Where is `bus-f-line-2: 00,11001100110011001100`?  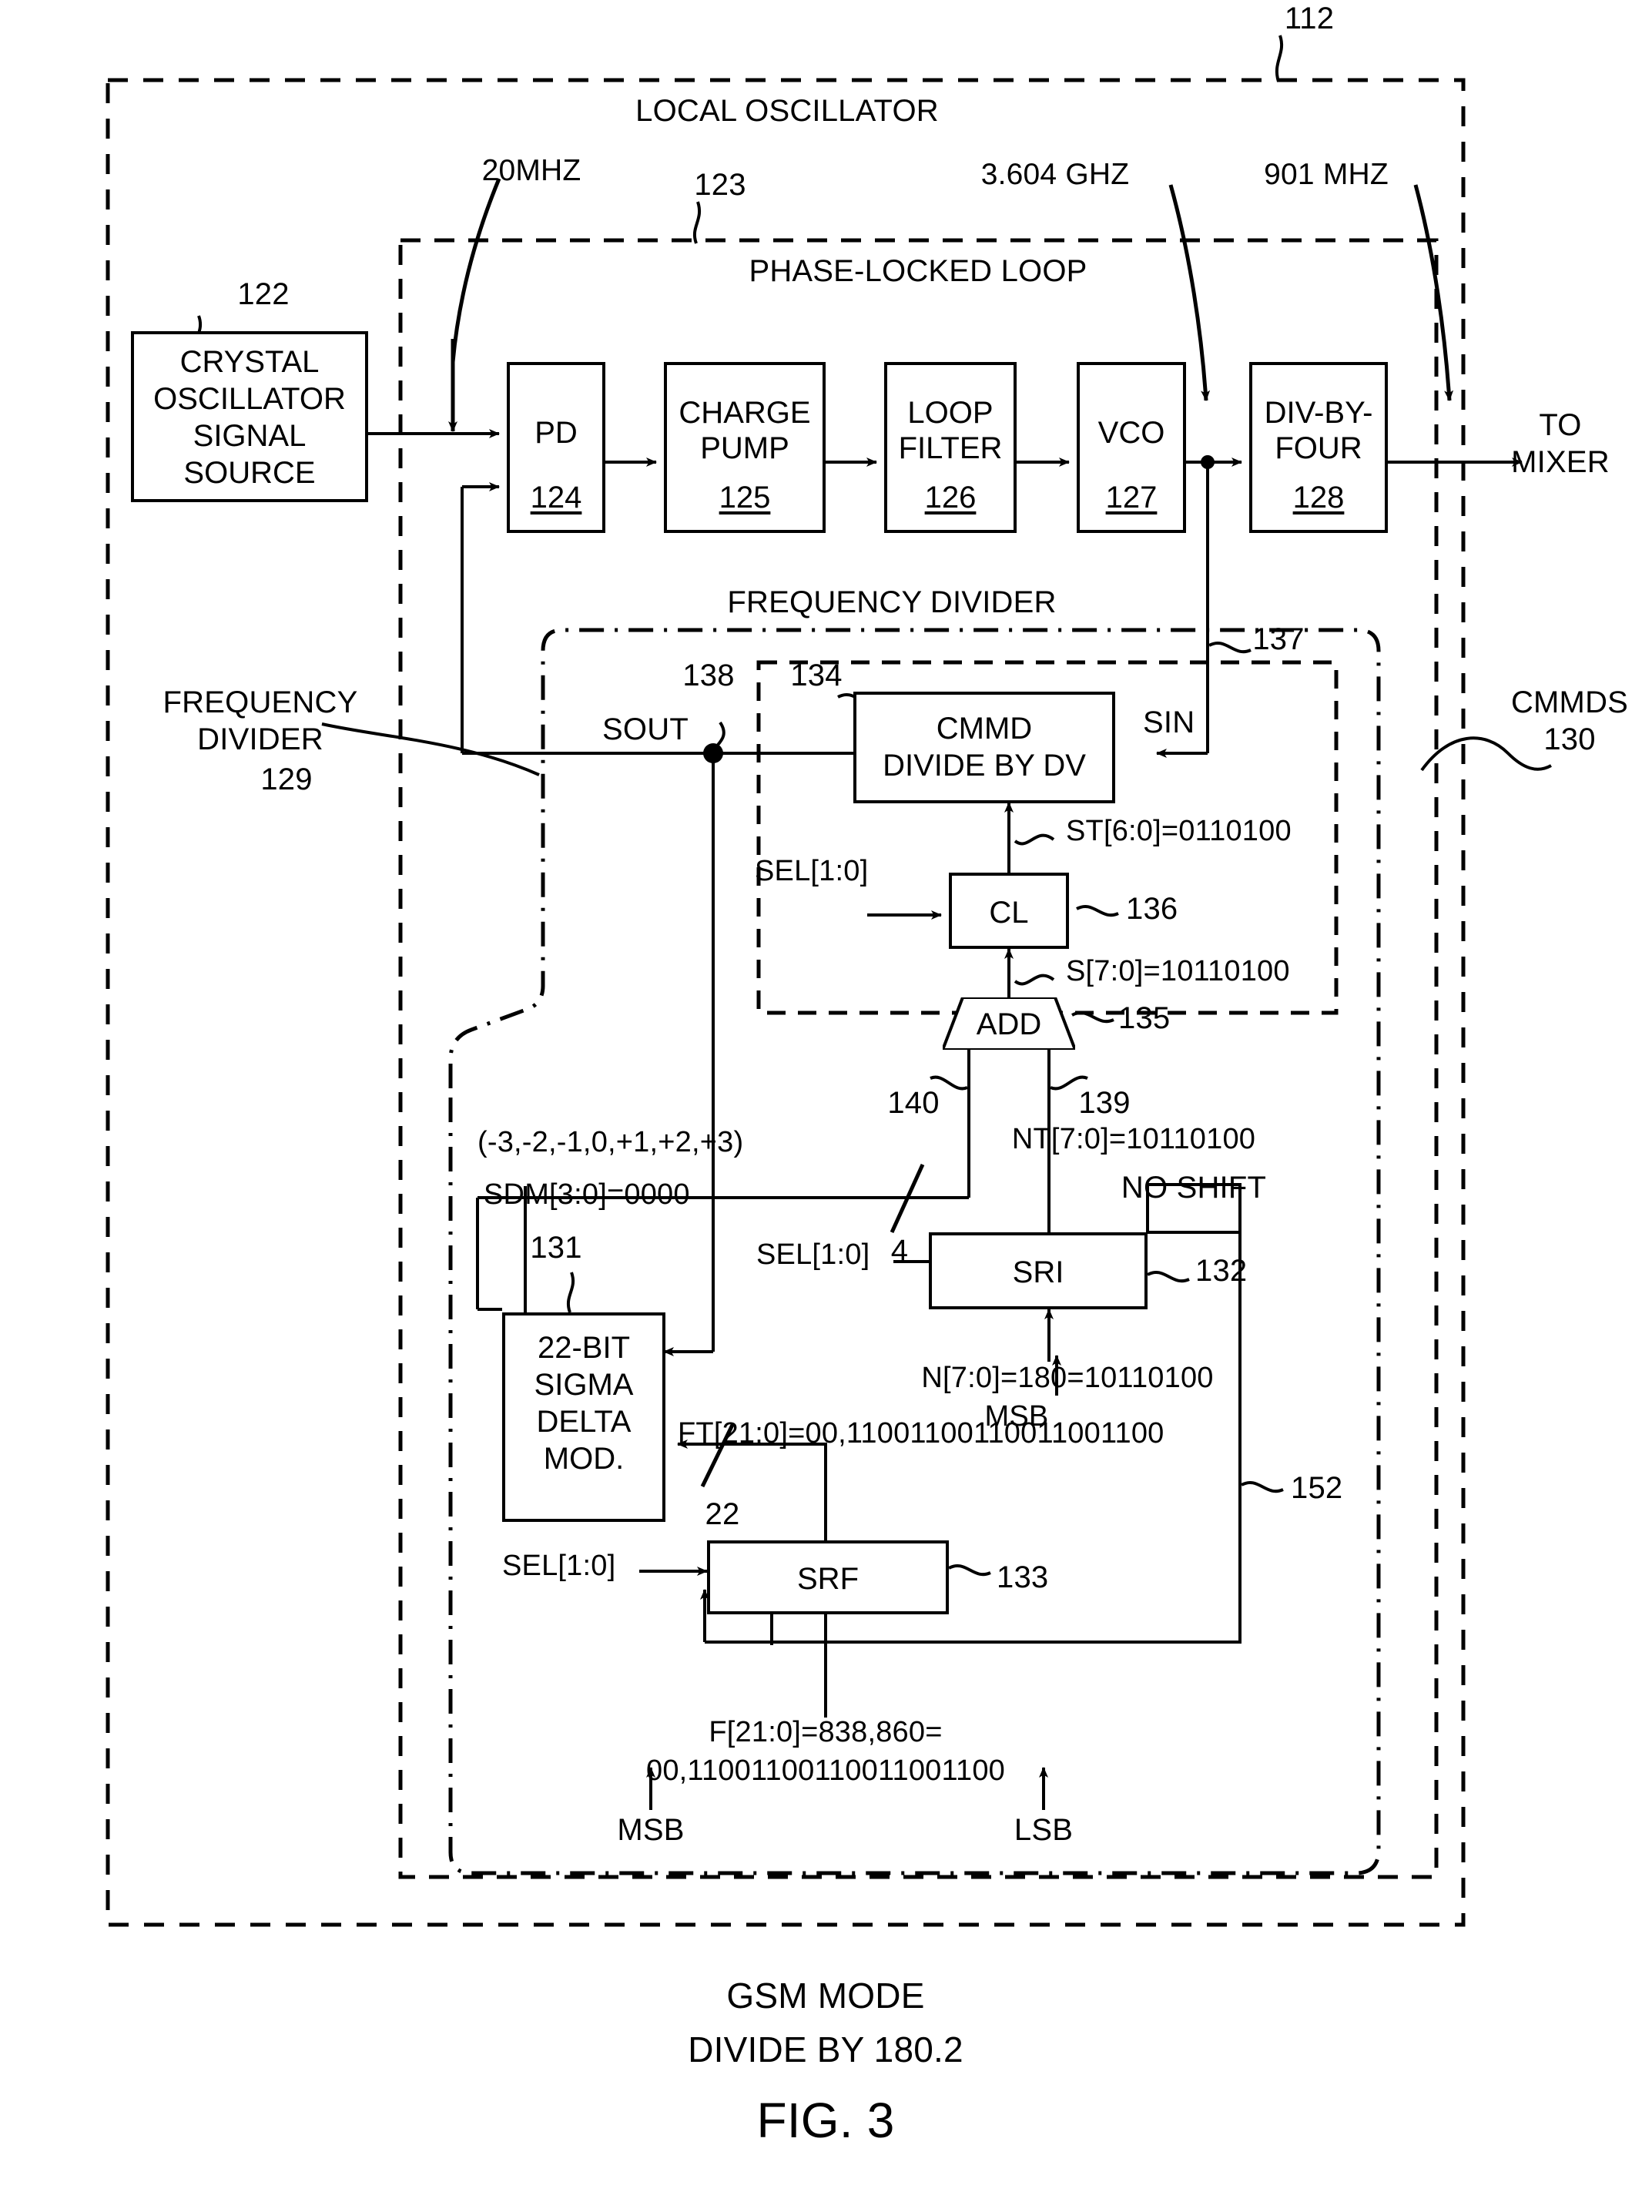
bus-f-line-2: 00,11001100110011001100 is located at coordinates (825, 1771).